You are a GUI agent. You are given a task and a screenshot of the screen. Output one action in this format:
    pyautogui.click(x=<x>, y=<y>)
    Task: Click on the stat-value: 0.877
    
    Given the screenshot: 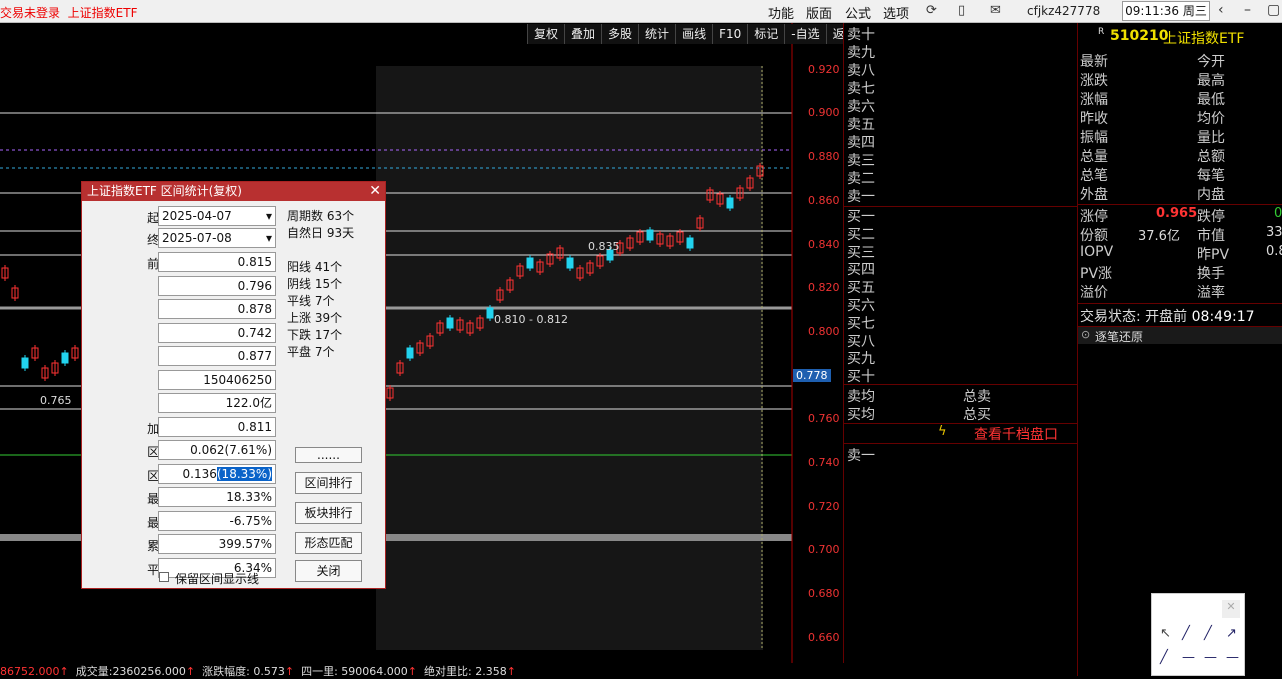 What is the action you would take?
    pyautogui.click(x=217, y=356)
    